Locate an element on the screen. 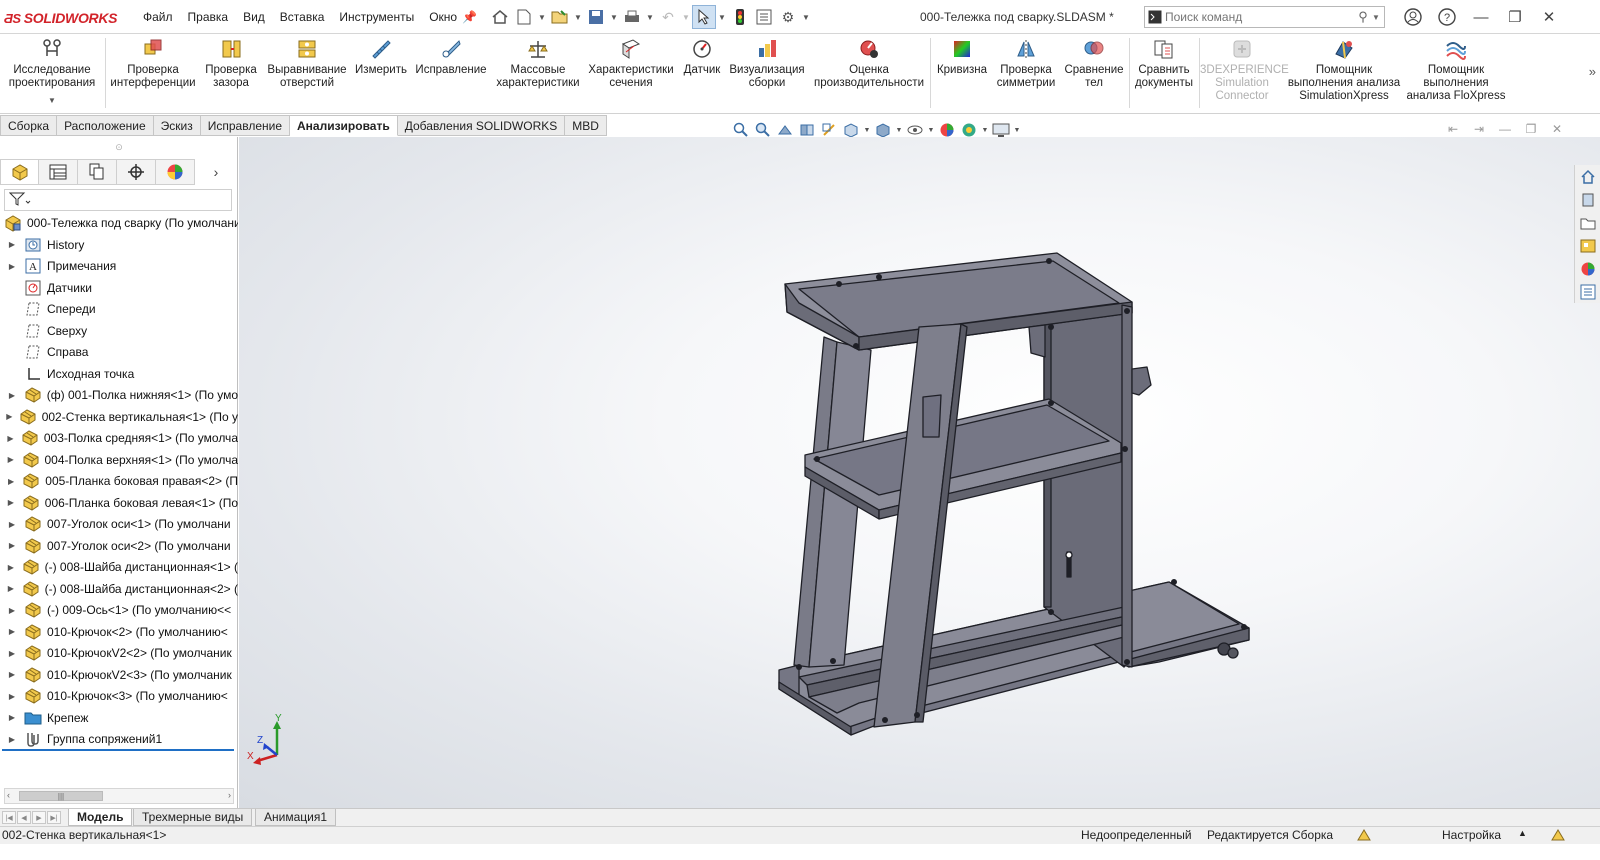  new-dropdown-icon: ▼ is located at coordinates (542, 17).